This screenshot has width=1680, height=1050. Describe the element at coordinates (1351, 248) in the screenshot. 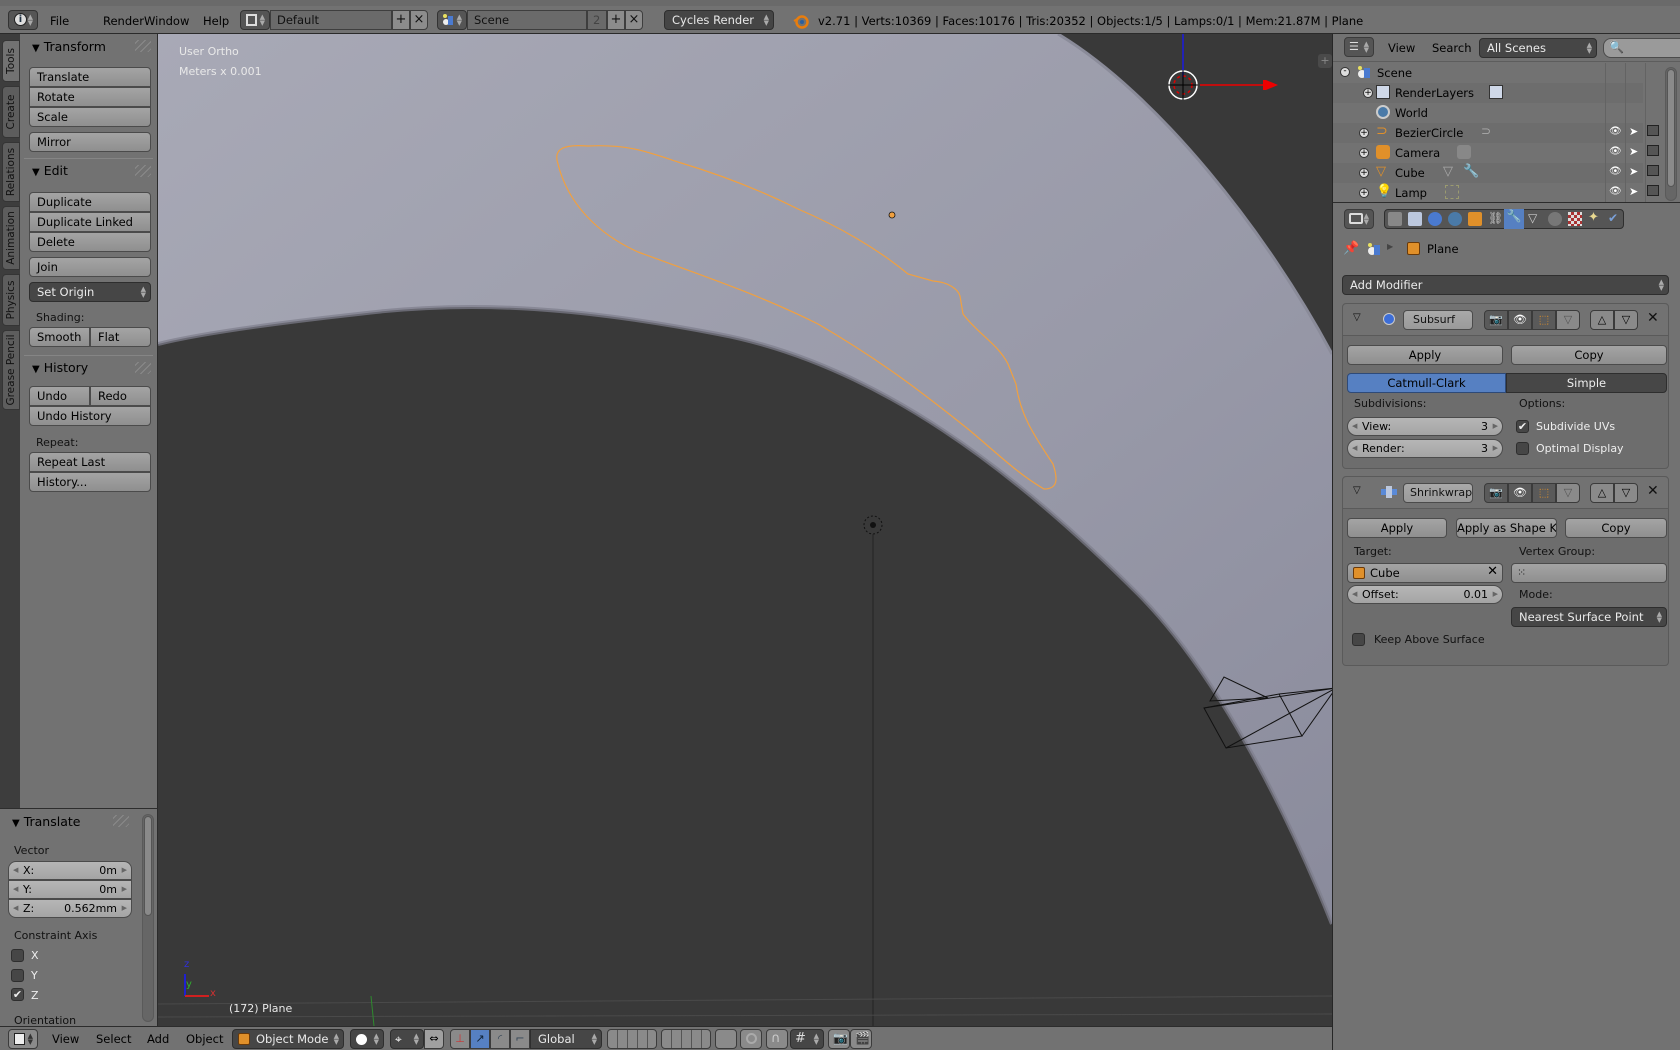

I see `pin-icon: 📌` at that location.